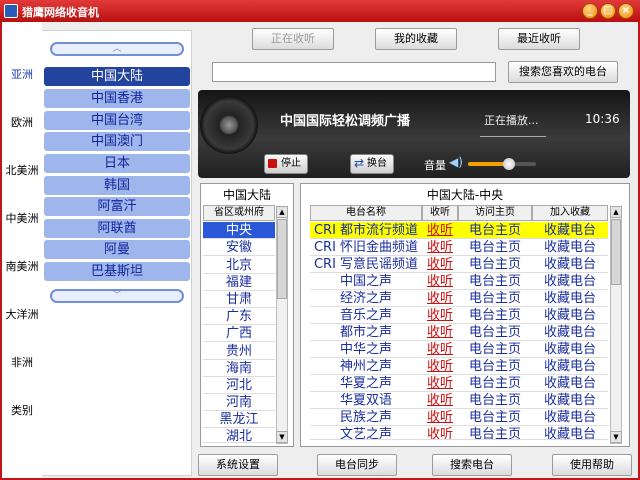  What do you see at coordinates (117, 249) in the screenshot?
I see `region-item: 阿曼` at bounding box center [117, 249].